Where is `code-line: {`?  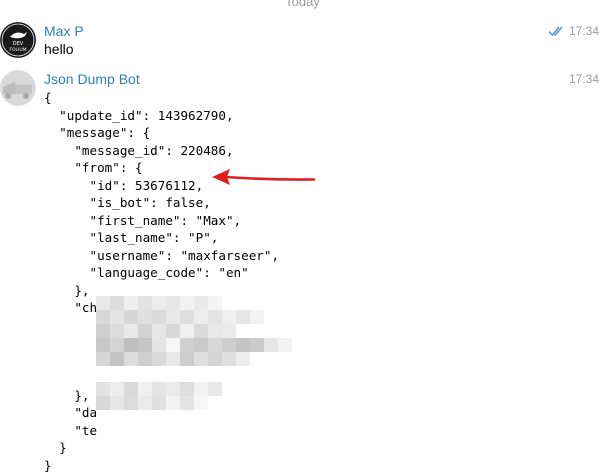 code-line: { is located at coordinates (161, 98).